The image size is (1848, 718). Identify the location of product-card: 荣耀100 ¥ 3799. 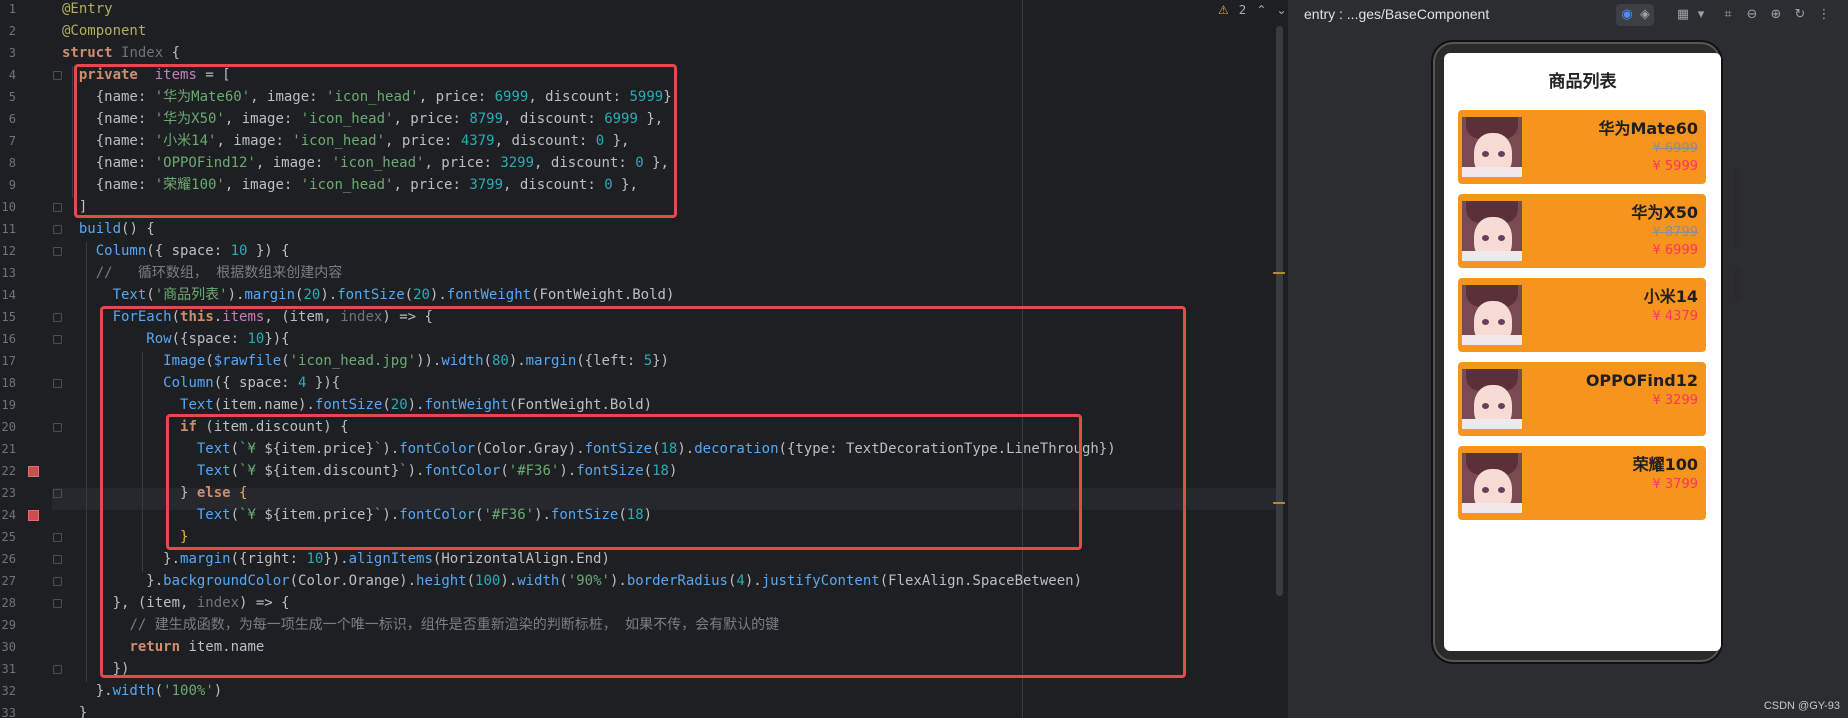
(1582, 483).